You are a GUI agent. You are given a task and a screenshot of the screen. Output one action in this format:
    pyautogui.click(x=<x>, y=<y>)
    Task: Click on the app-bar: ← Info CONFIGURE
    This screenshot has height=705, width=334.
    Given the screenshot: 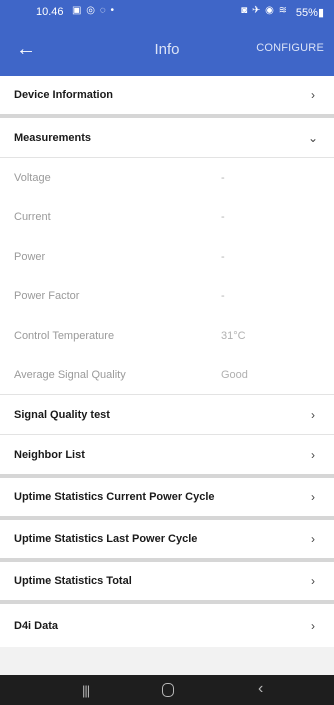 What is the action you would take?
    pyautogui.click(x=167, y=50)
    